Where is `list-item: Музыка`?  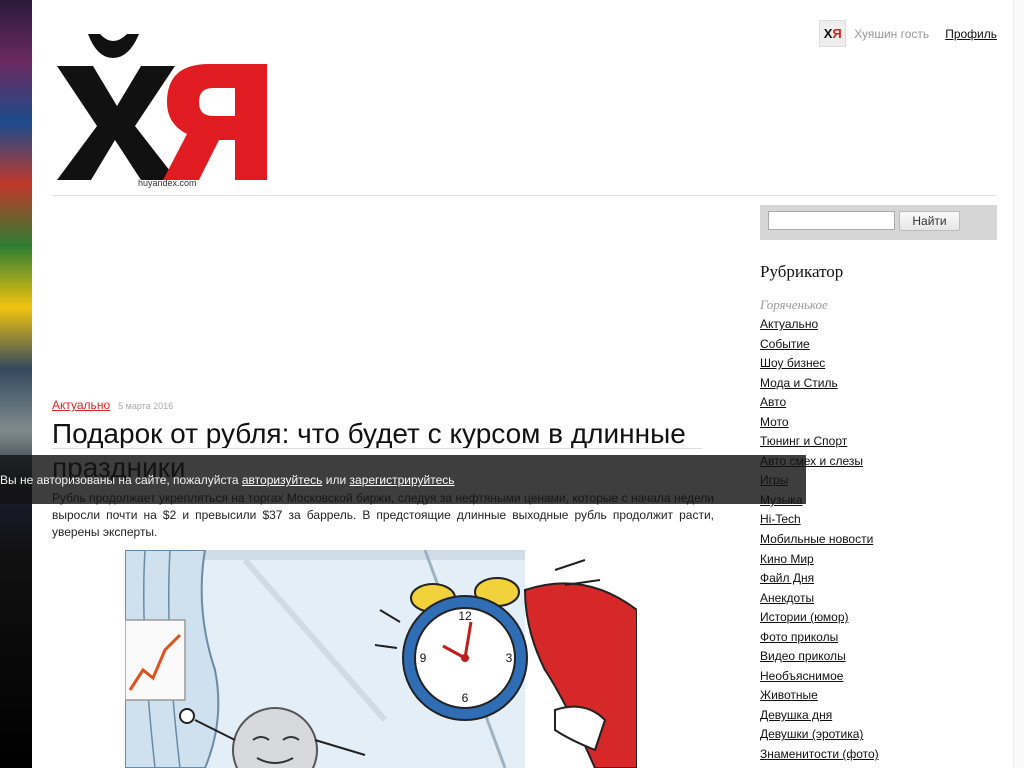 list-item: Музыка is located at coordinates (819, 503).